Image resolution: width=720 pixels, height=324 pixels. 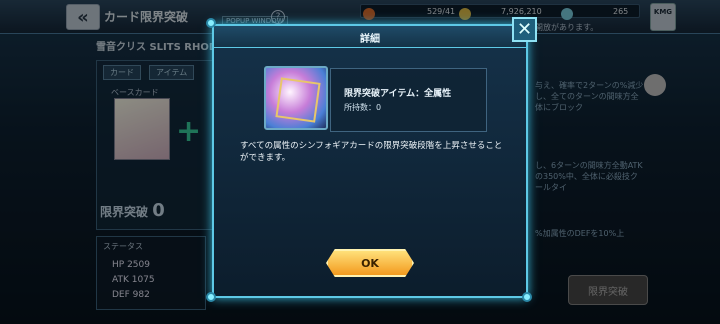 What do you see at coordinates (398, 94) in the screenshot?
I see `item-name: 限界突破アイテム：全属性` at bounding box center [398, 94].